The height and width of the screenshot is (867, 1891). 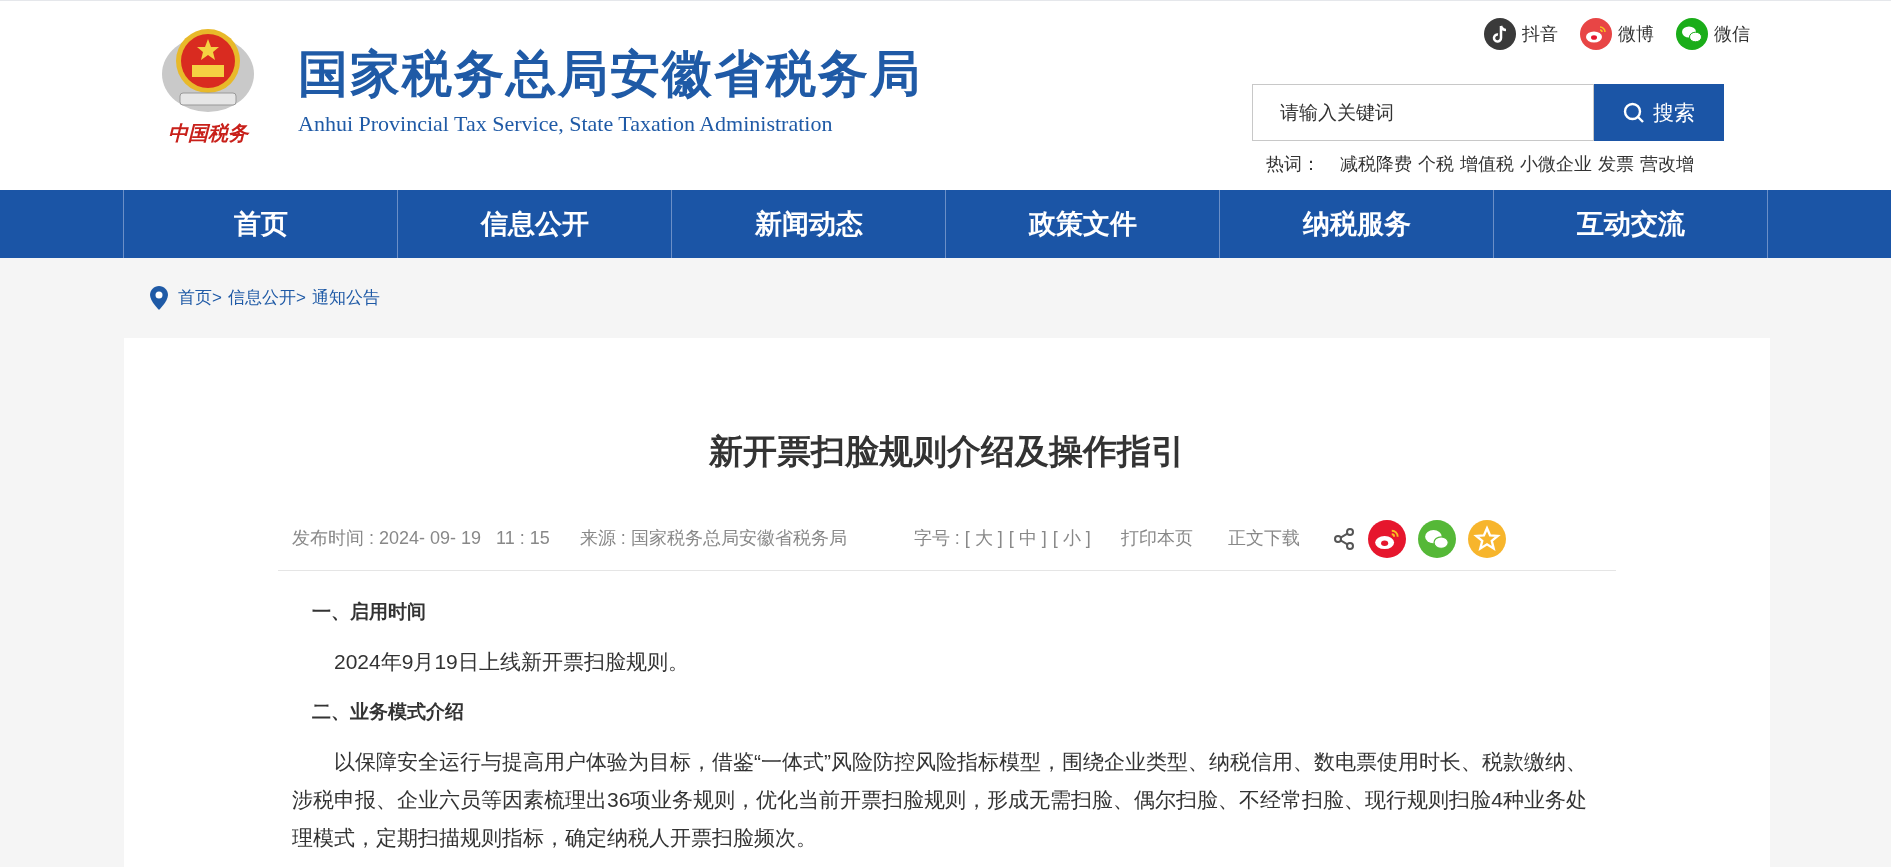 I want to click on font-size-link: [ 小 ], so click(x=1071, y=538).